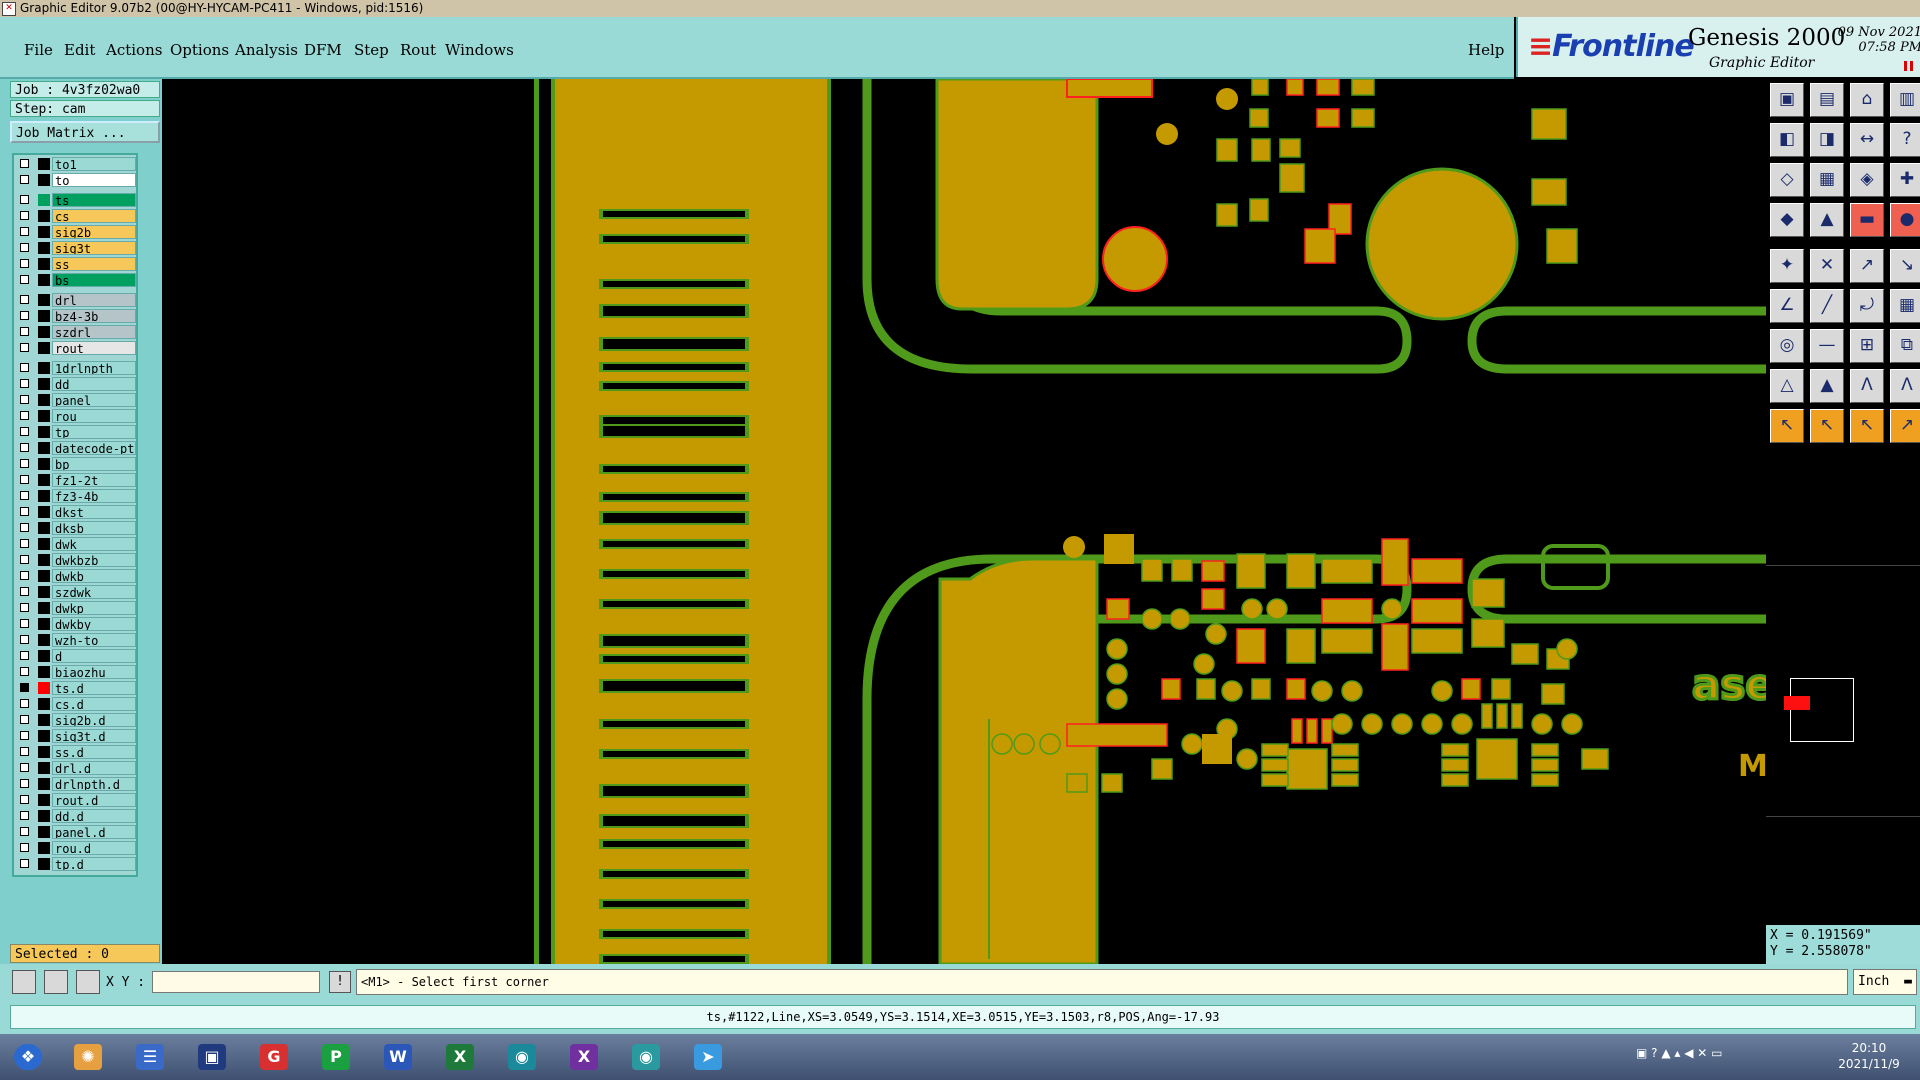 The image size is (1920, 1080). What do you see at coordinates (79, 50) in the screenshot?
I see `menu-edit: Edit` at bounding box center [79, 50].